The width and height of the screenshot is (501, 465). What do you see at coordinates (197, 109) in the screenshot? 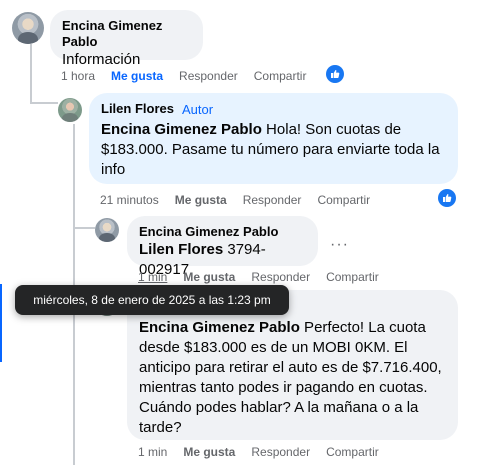
I see `author-badge: Autor` at bounding box center [197, 109].